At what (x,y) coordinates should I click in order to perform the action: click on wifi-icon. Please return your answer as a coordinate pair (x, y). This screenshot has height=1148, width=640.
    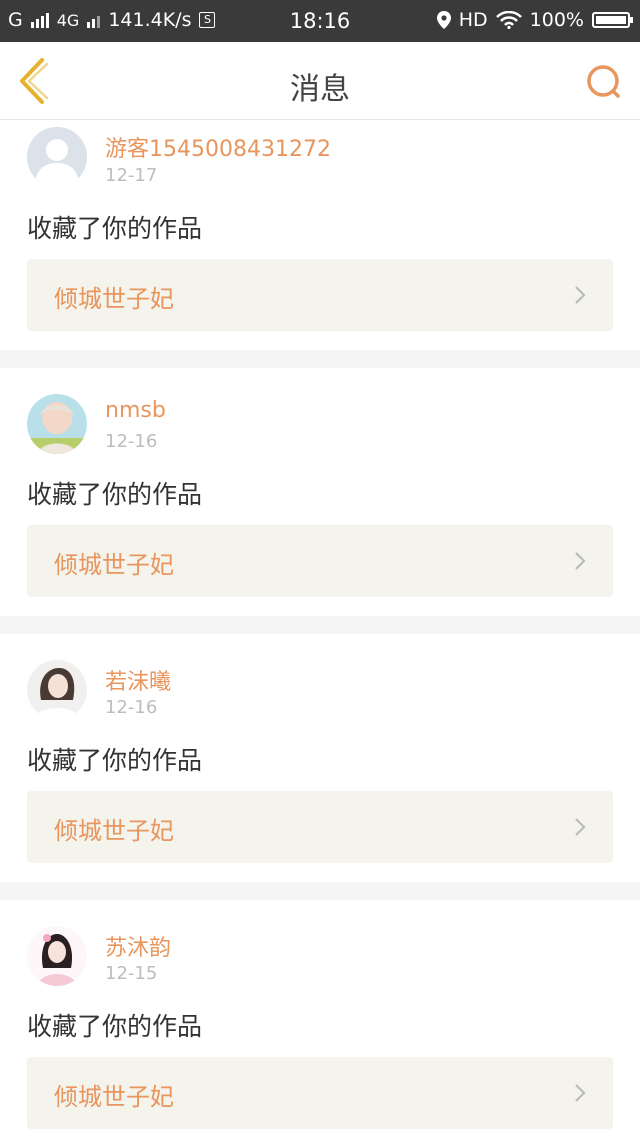
    Looking at the image, I should click on (508, 20).